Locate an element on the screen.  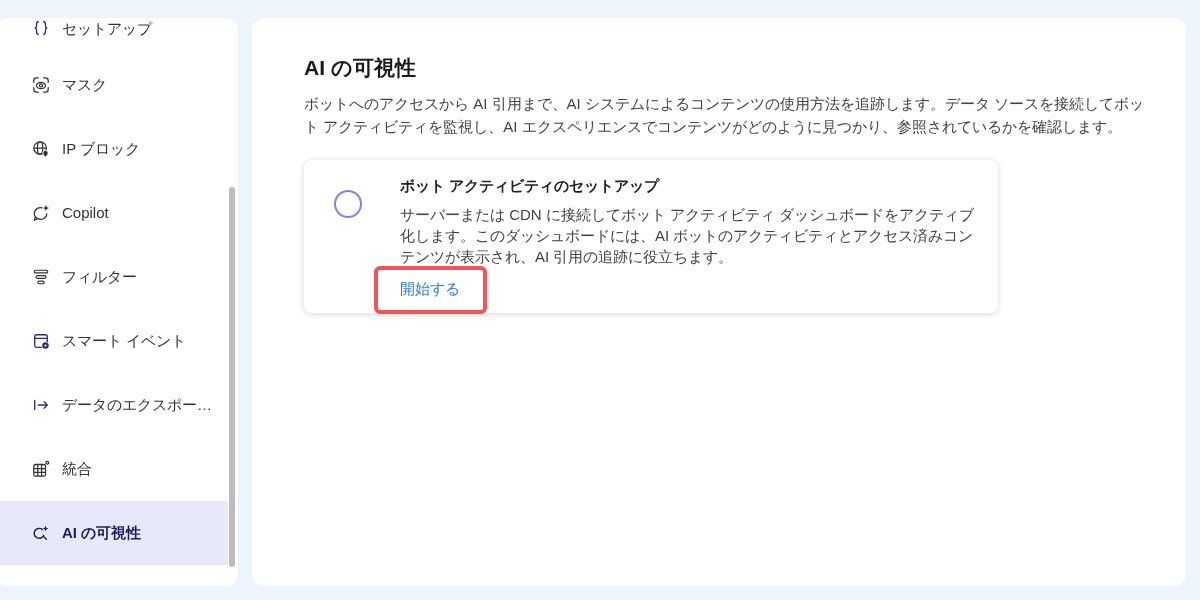
braces-icon is located at coordinates (41, 28).